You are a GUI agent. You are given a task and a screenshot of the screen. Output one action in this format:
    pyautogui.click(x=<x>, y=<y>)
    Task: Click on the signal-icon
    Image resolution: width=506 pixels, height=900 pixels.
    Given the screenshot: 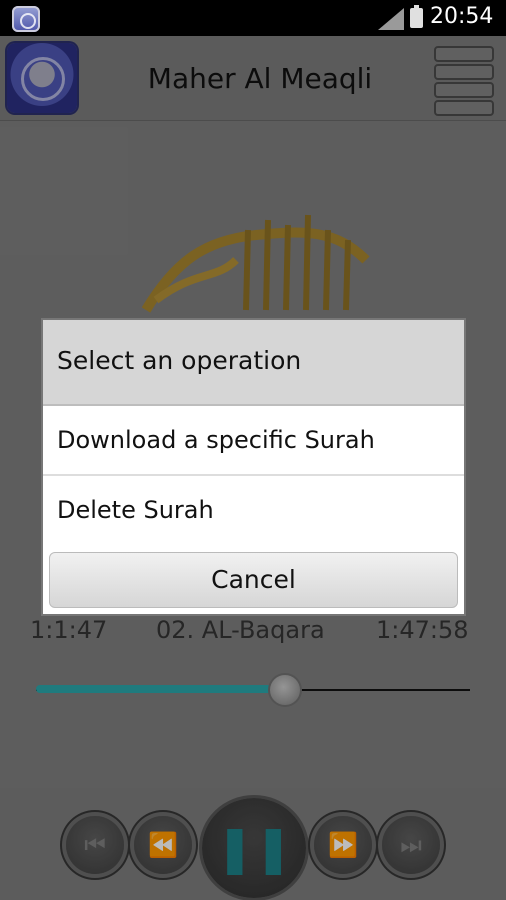 What is the action you would take?
    pyautogui.click(x=391, y=19)
    